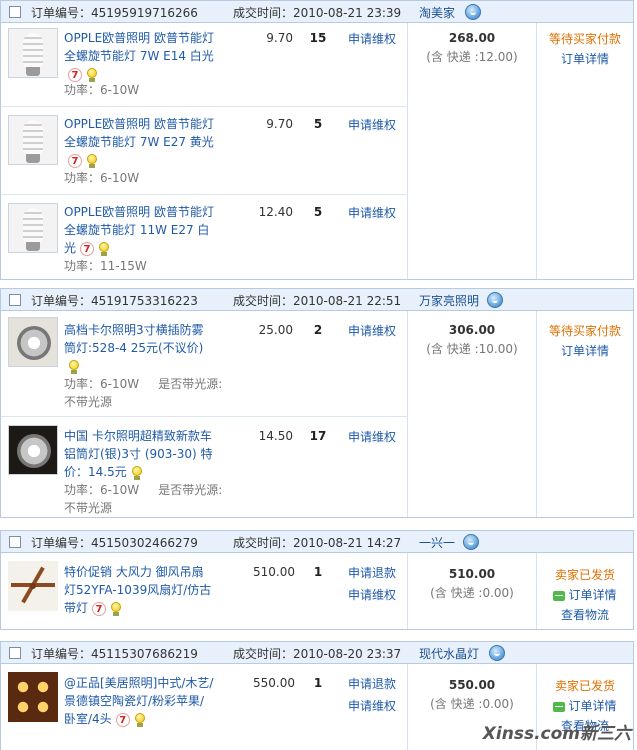 Image resolution: width=637 pixels, height=750 pixels. Describe the element at coordinates (114, 654) in the screenshot. I see `order-number: 订单编号：45115307686219` at that location.